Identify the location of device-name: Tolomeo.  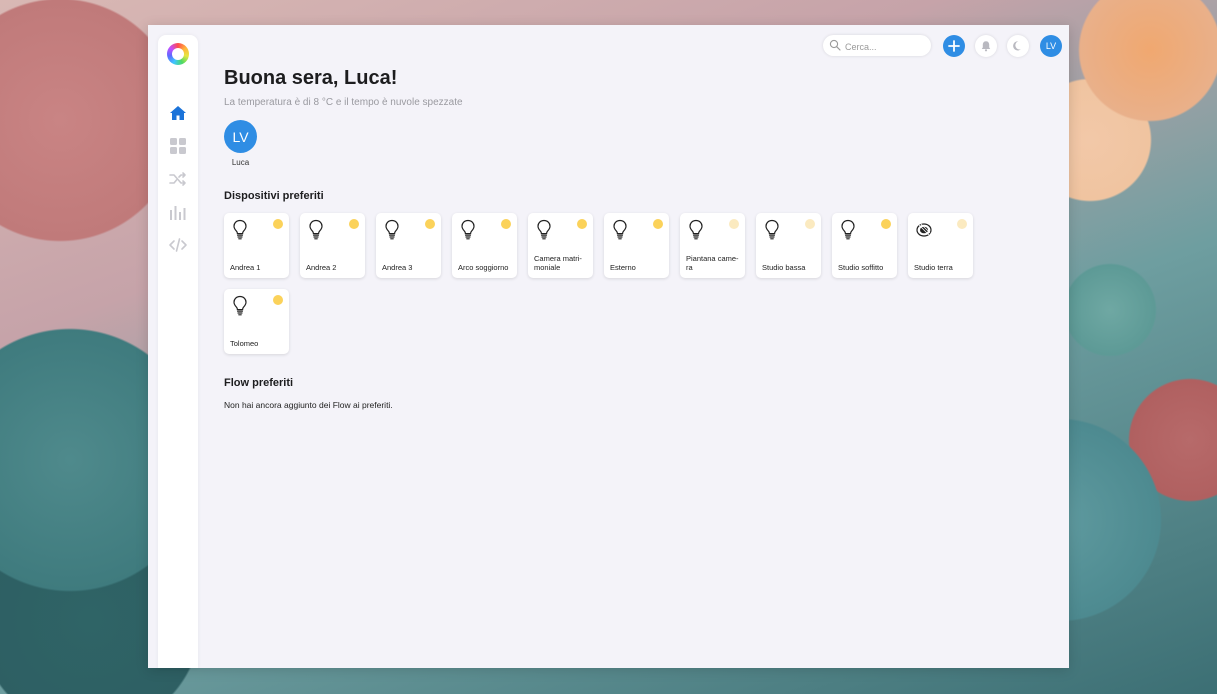
(244, 343).